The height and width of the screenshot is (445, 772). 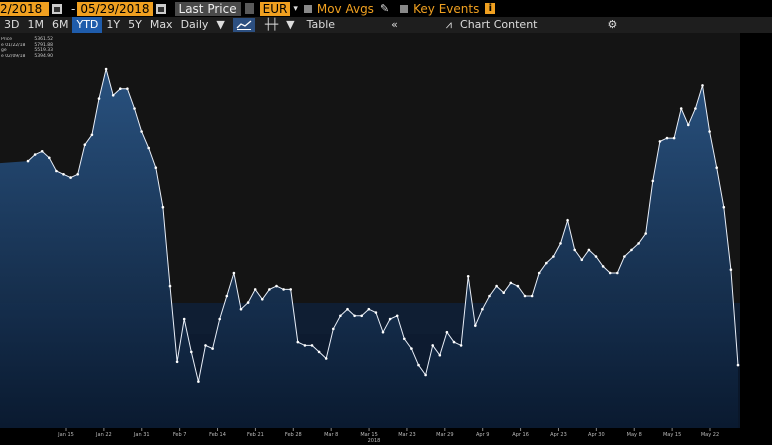 I want to click on price-field-select: Last Price, so click(x=207, y=8).